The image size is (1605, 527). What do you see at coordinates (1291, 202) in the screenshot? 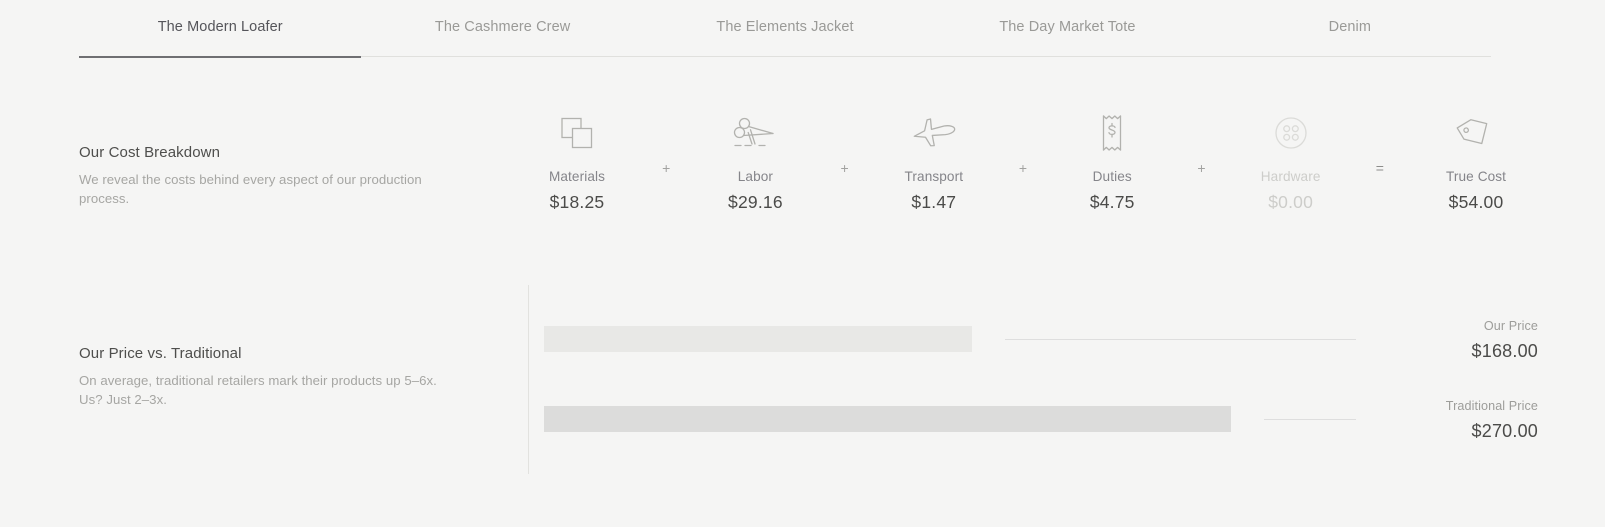
I see `cost-item-value: $0.00` at bounding box center [1291, 202].